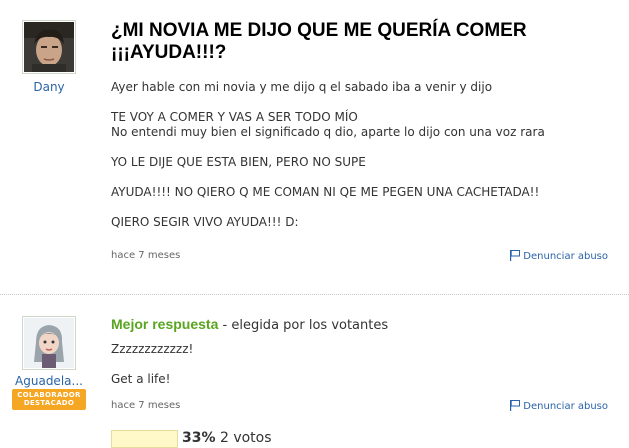 This screenshot has width=629, height=448. What do you see at coordinates (361, 364) in the screenshot?
I see `answer-body: Zzzzzzzzzzzz! Get a life!` at bounding box center [361, 364].